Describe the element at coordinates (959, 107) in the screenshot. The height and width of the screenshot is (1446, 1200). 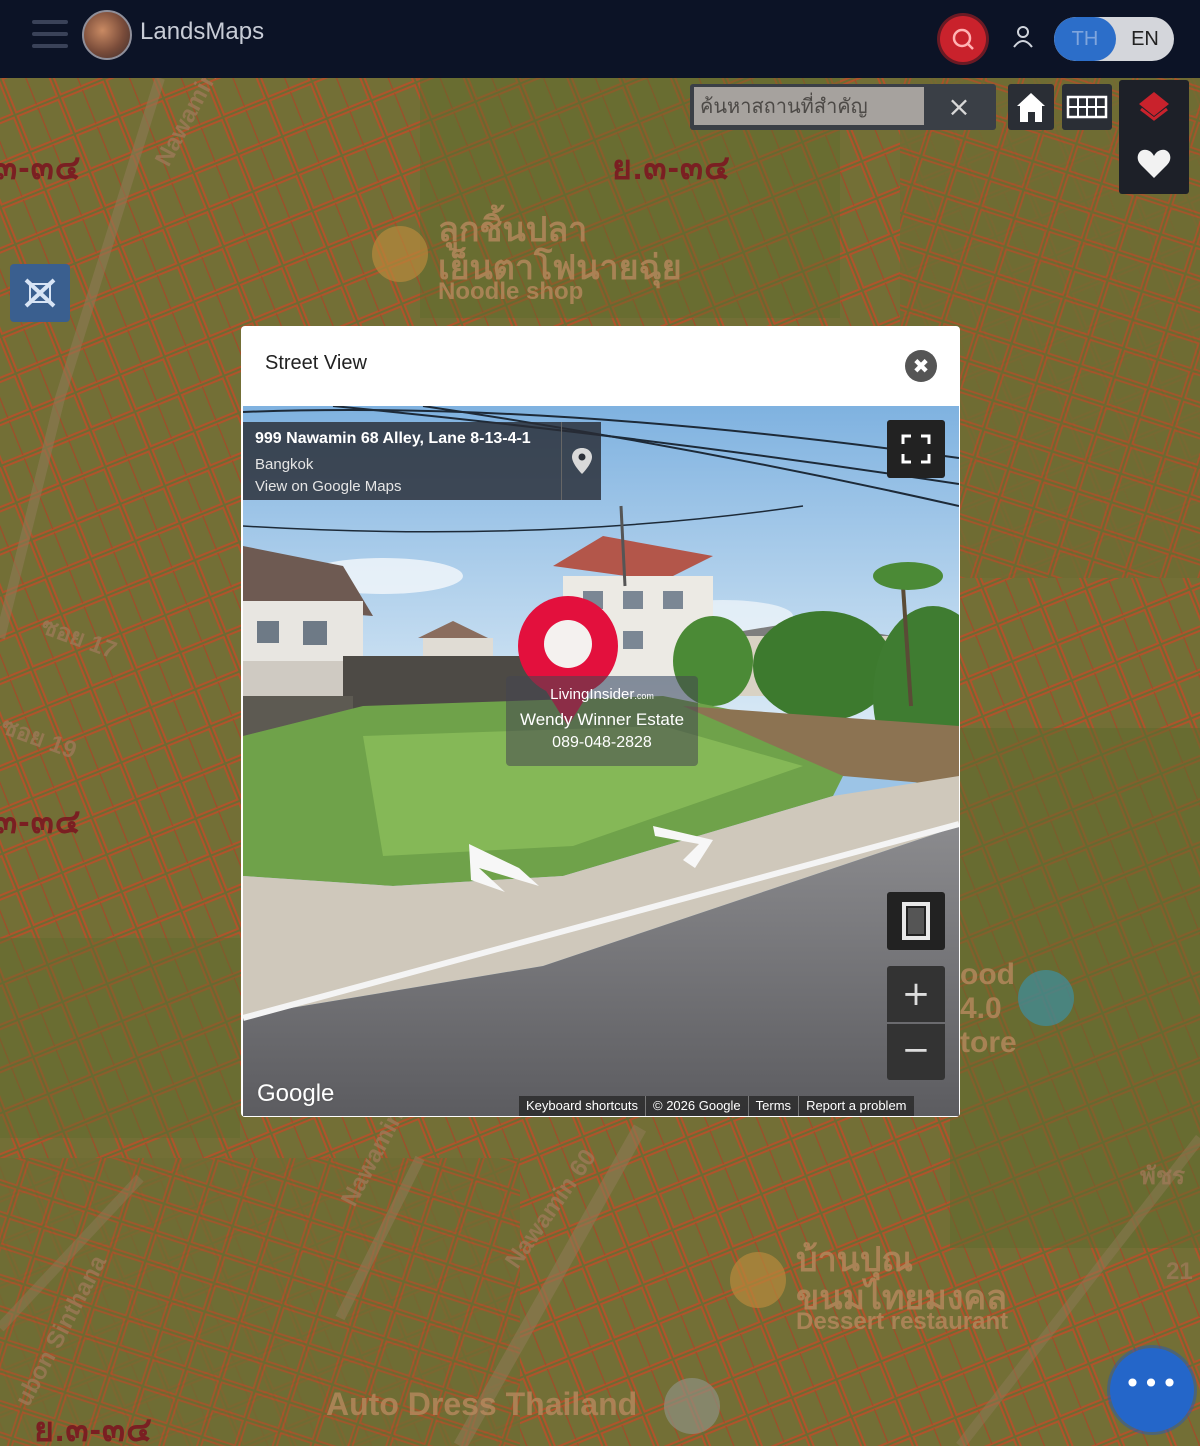
I see `clear-search-button: ×` at that location.